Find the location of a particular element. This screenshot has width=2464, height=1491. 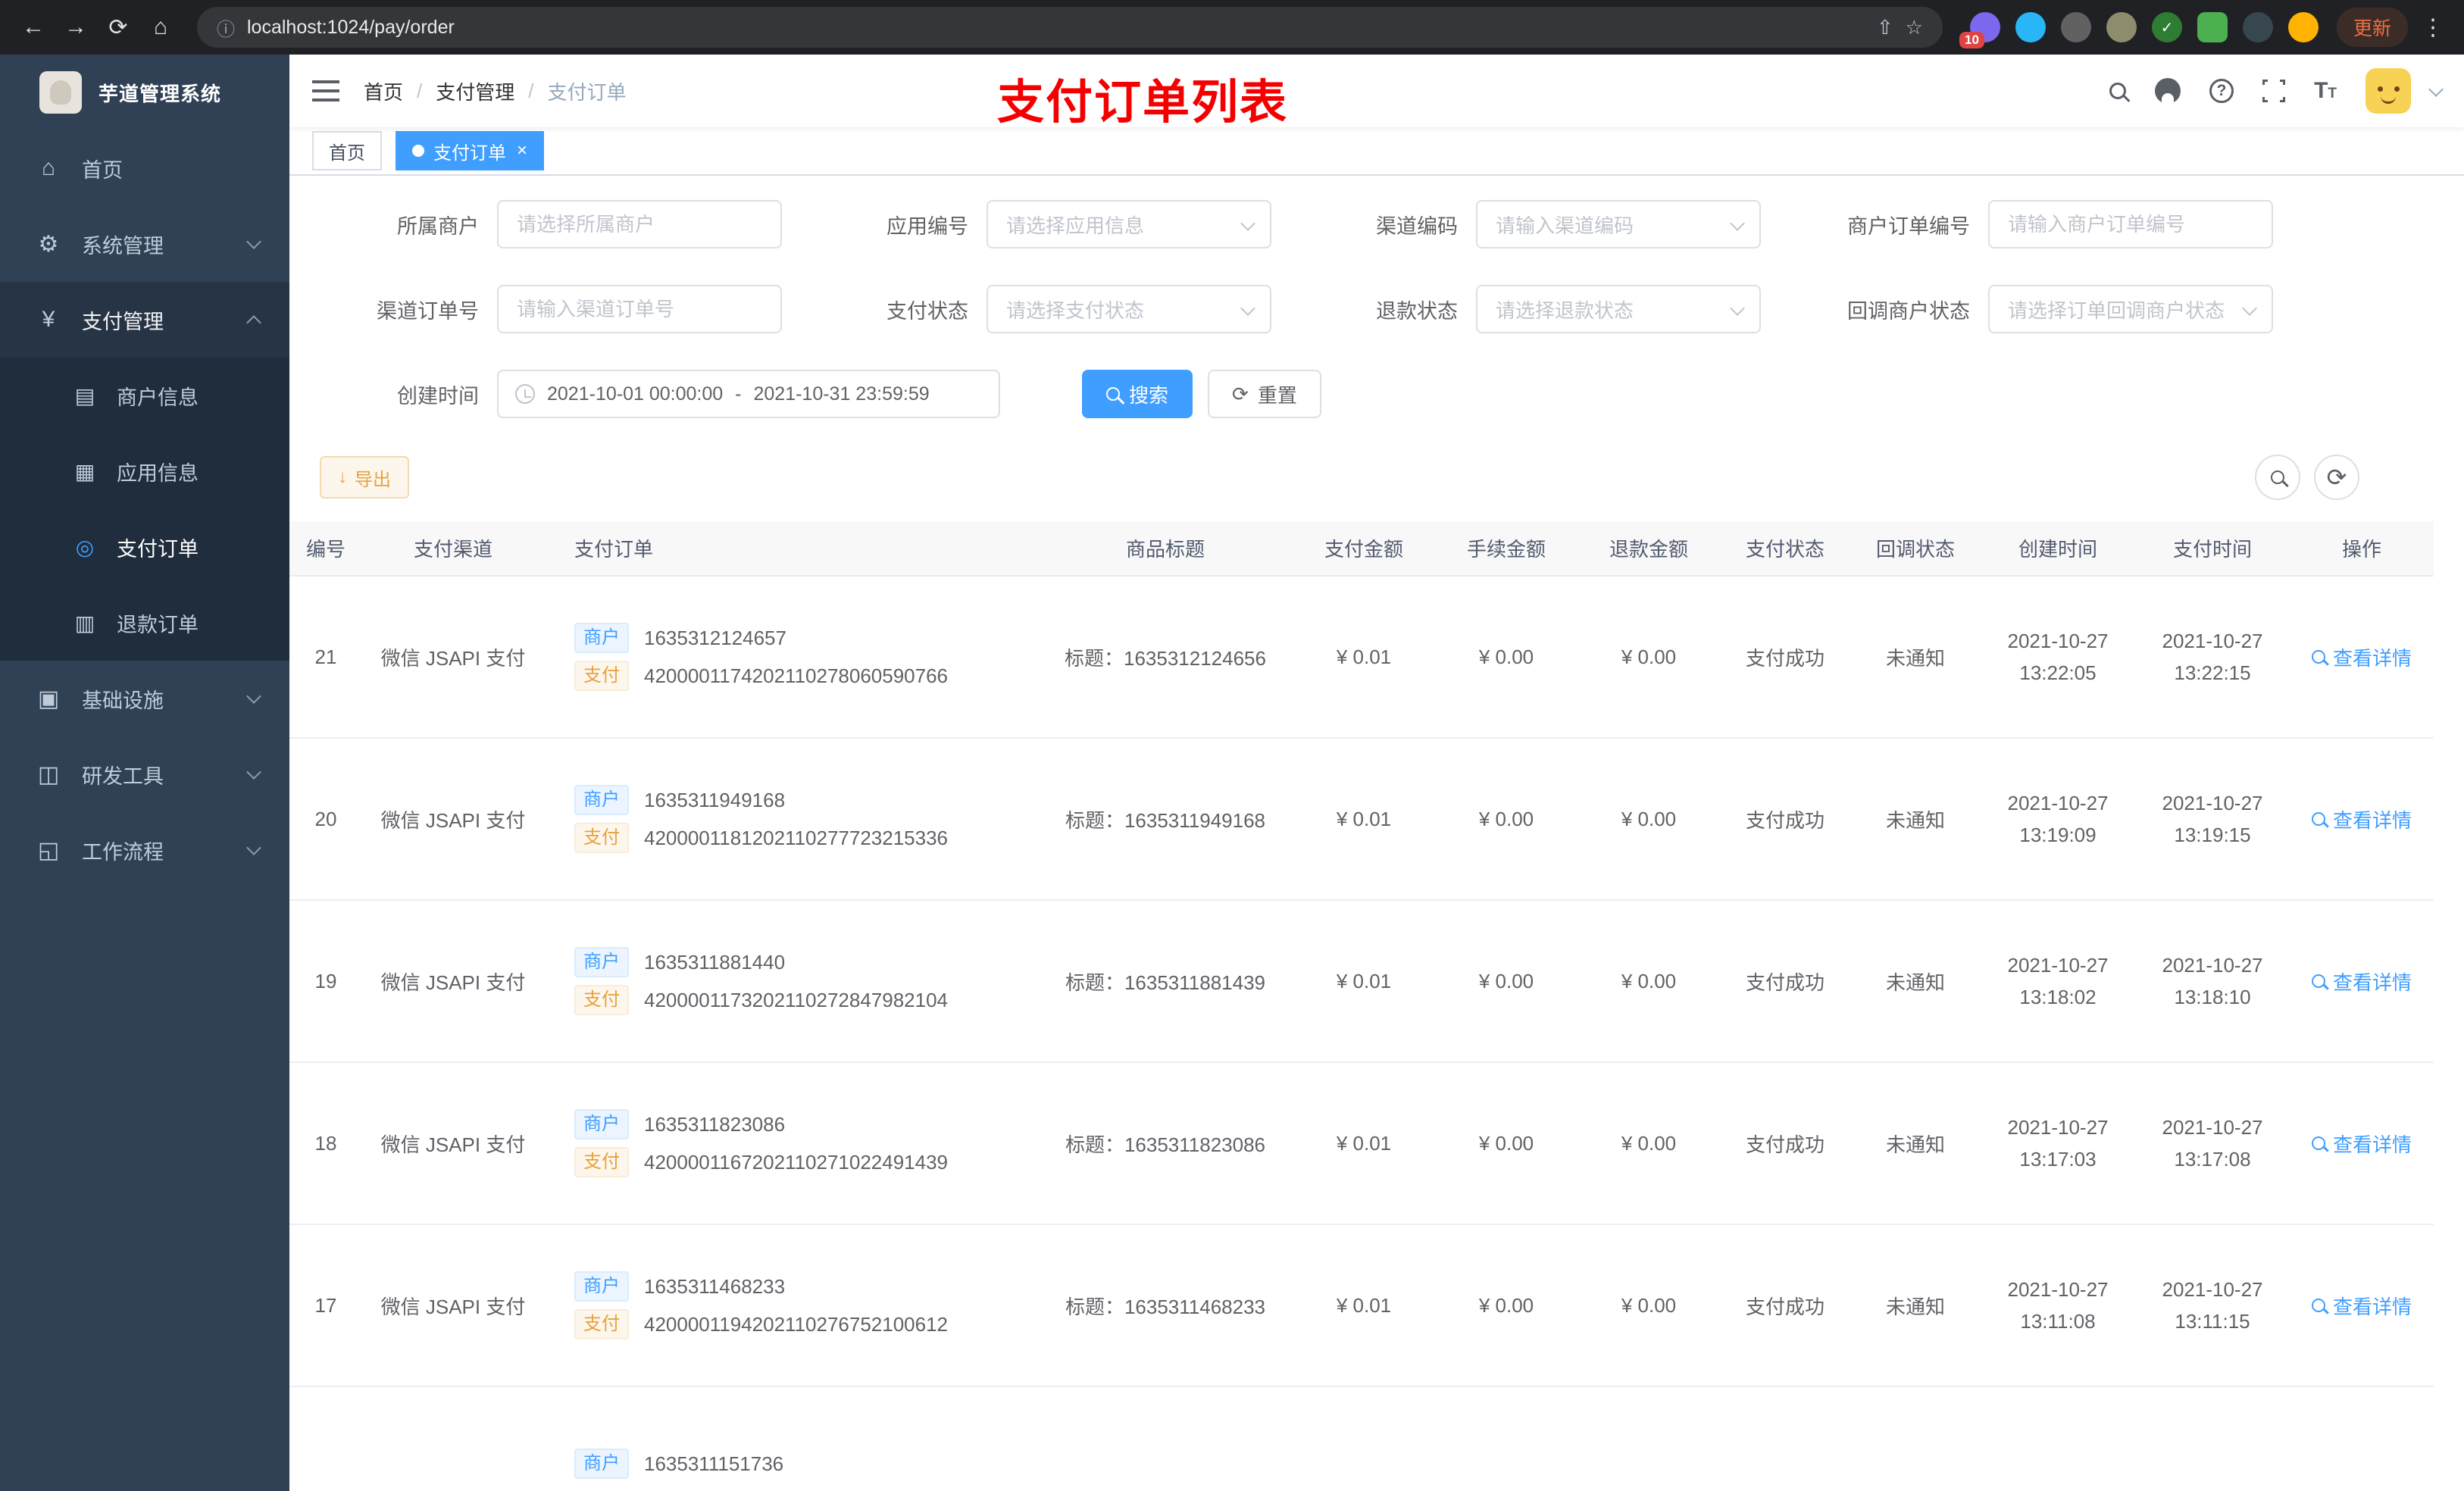

merchant-order-no: 1635311881440 is located at coordinates (715, 962).